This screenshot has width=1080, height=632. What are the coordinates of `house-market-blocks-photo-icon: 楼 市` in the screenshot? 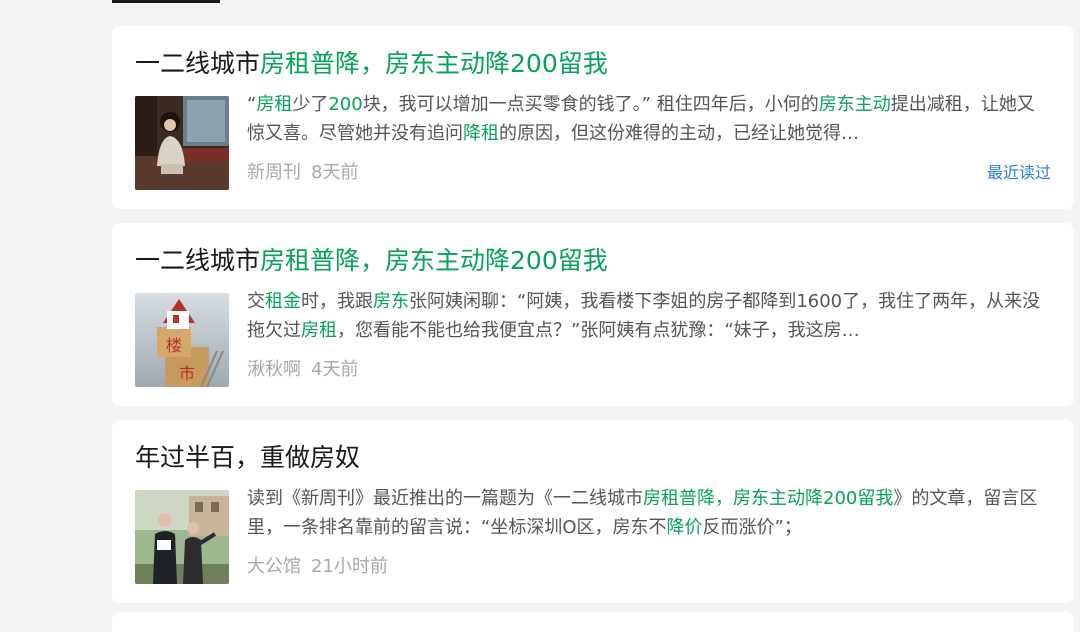 It's located at (182, 340).